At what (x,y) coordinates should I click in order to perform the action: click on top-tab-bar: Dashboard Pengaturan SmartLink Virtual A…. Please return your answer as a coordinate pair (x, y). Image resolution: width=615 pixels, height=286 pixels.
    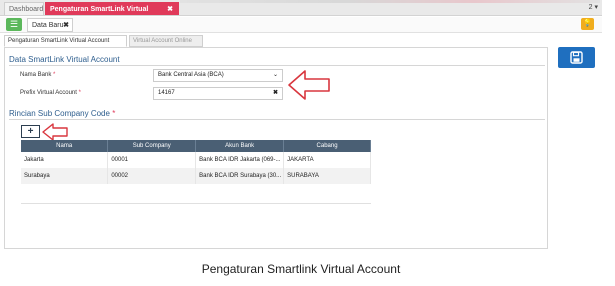
    Looking at the image, I should click on (301, 13).